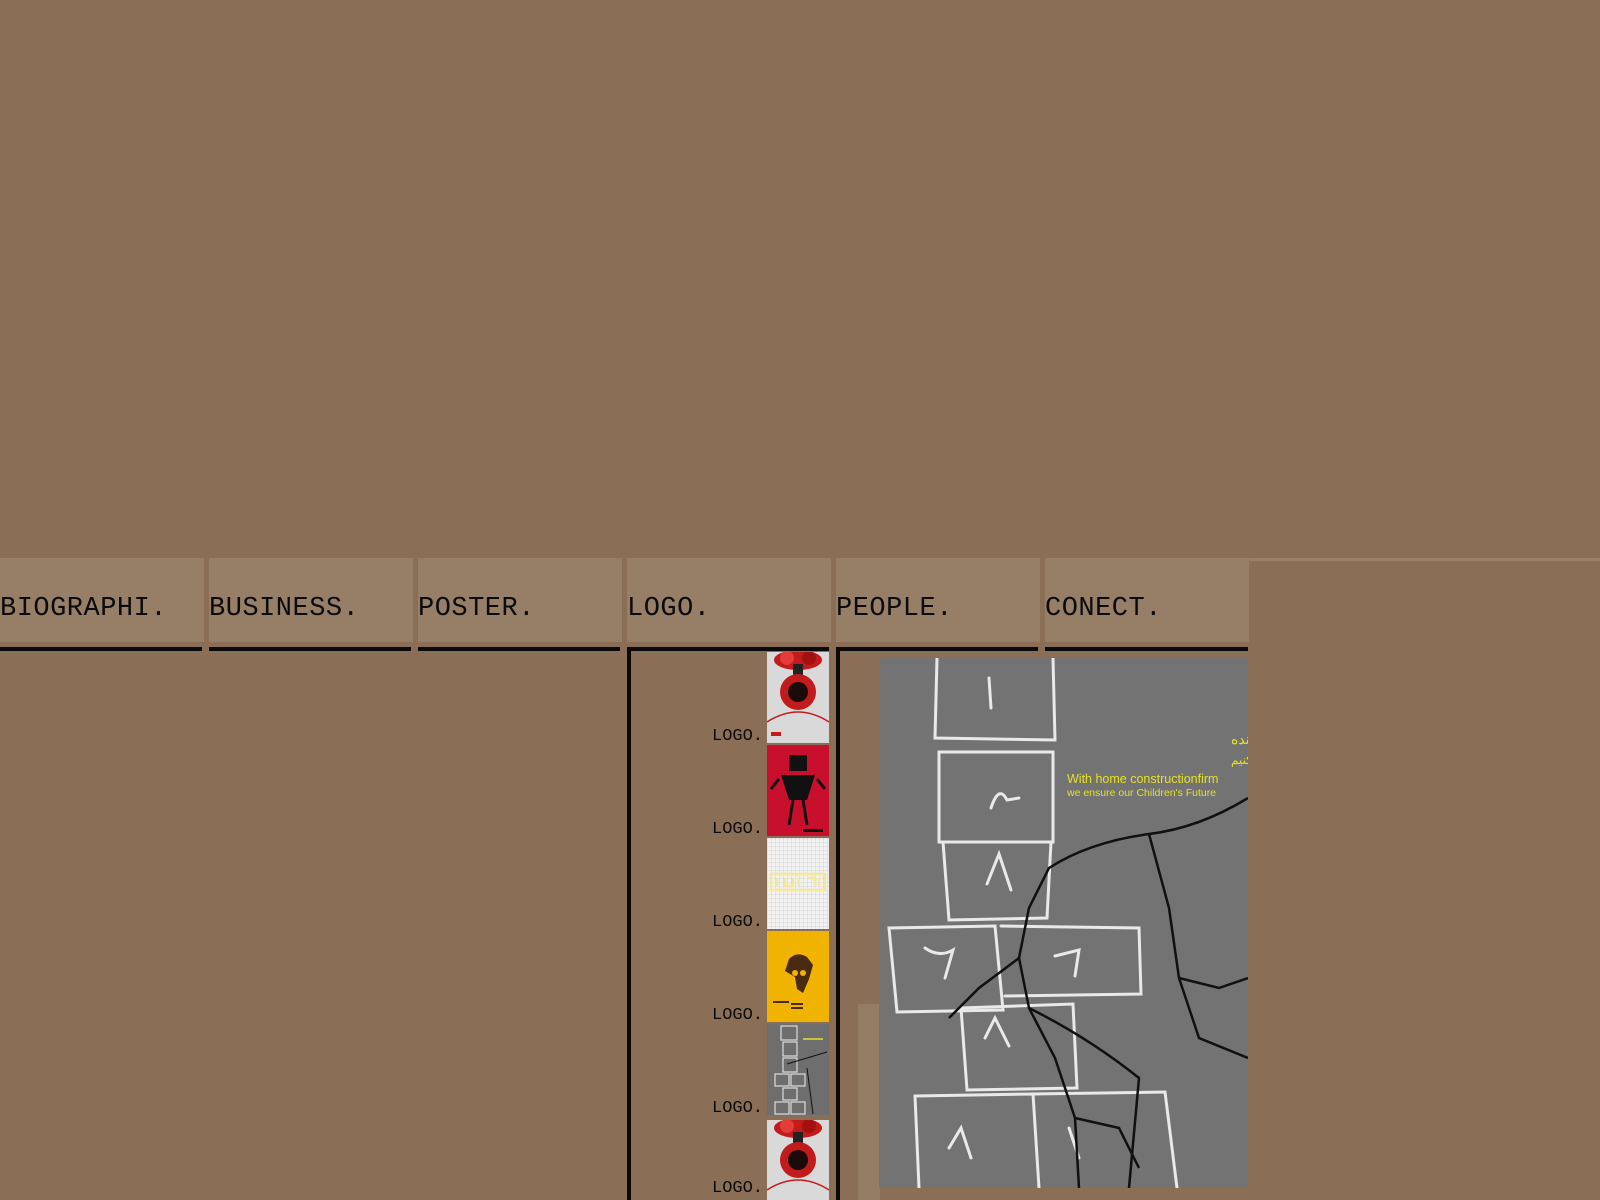  Describe the element at coordinates (476, 609) in the screenshot. I see `tab-label: POSTER.` at that location.